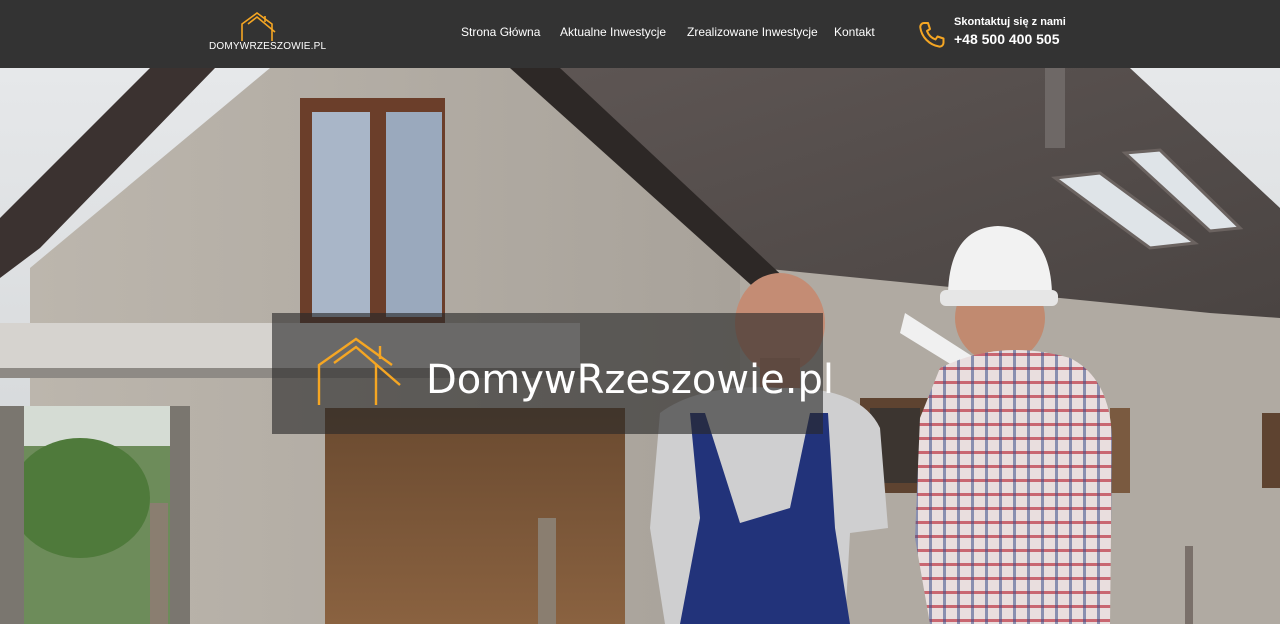 The image size is (1280, 624). I want to click on nav-item-contact: Kontakt, so click(854, 32).